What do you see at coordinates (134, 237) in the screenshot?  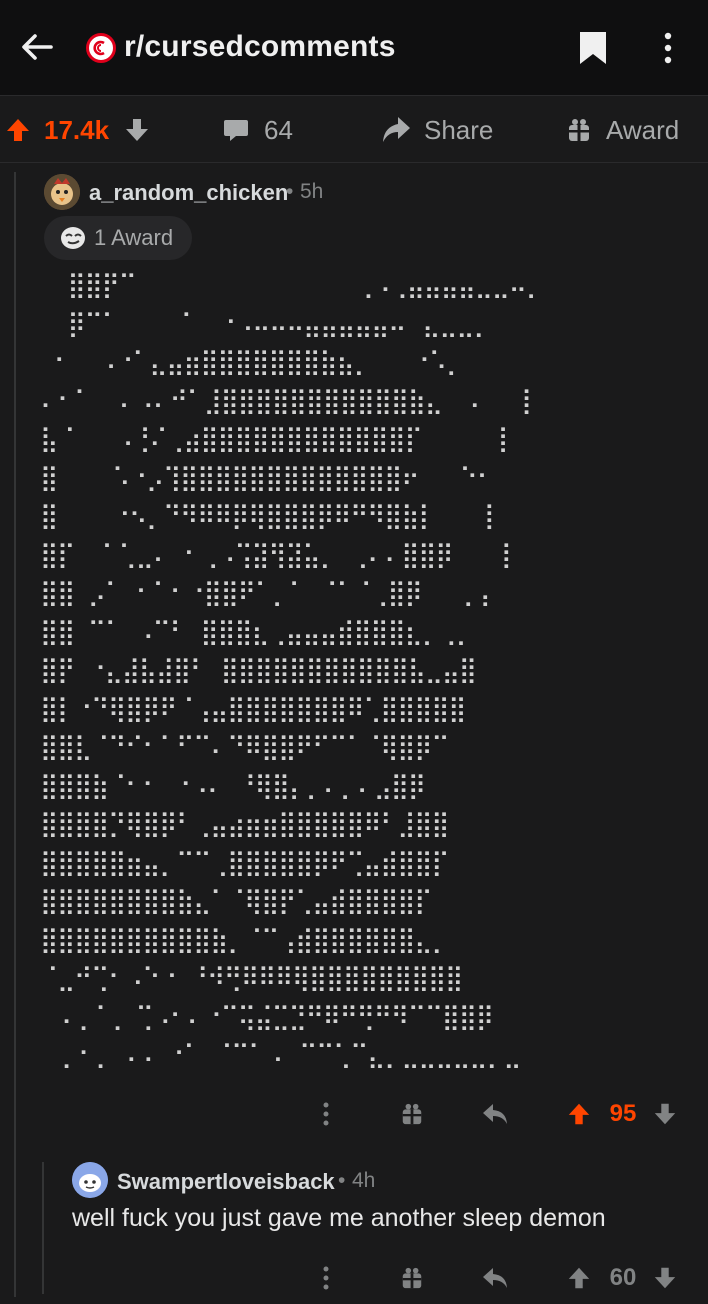 I see `award-count: 1 Award` at bounding box center [134, 237].